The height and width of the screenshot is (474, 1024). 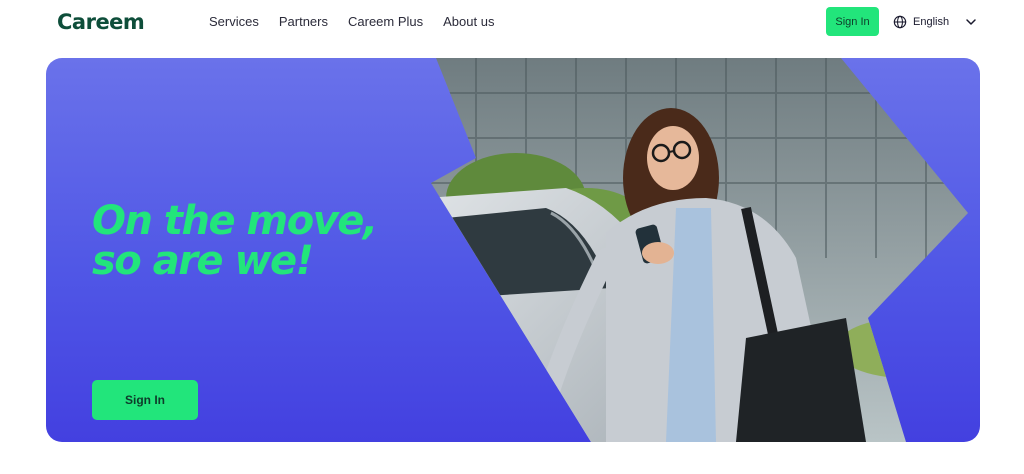 I want to click on language-selector: English, so click(x=935, y=22).